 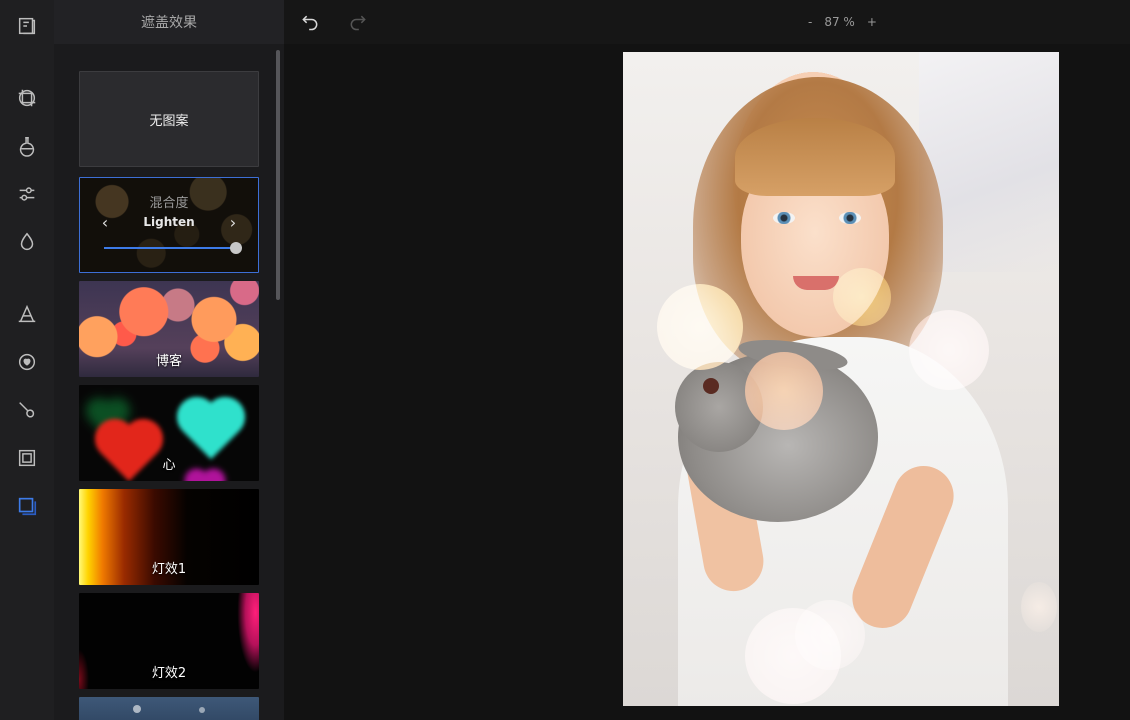 What do you see at coordinates (27, 26) in the screenshot?
I see `document-icon` at bounding box center [27, 26].